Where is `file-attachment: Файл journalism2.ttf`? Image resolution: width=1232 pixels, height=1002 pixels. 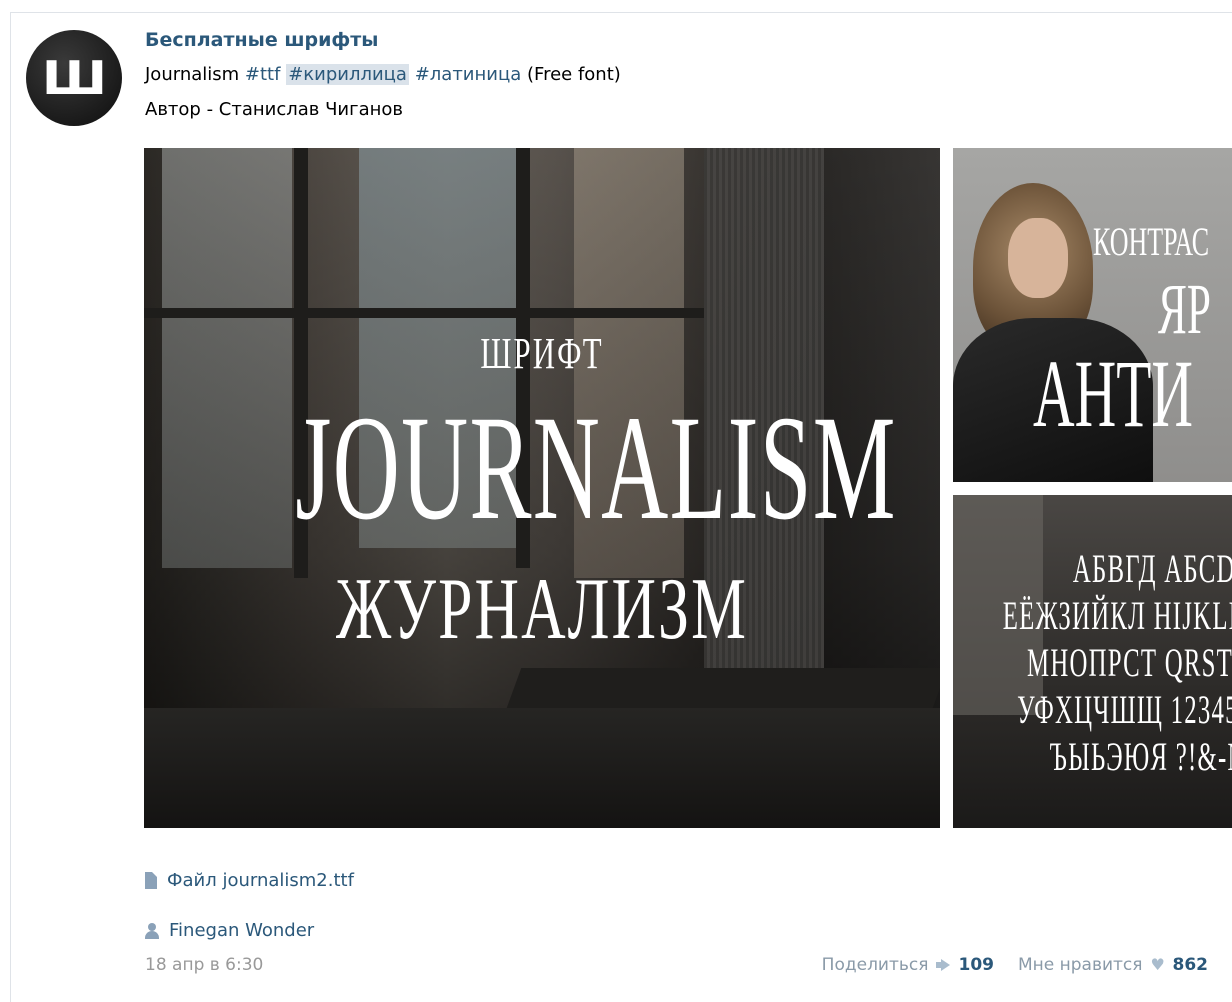
file-attachment: Файл journalism2.ttf is located at coordinates (249, 880).